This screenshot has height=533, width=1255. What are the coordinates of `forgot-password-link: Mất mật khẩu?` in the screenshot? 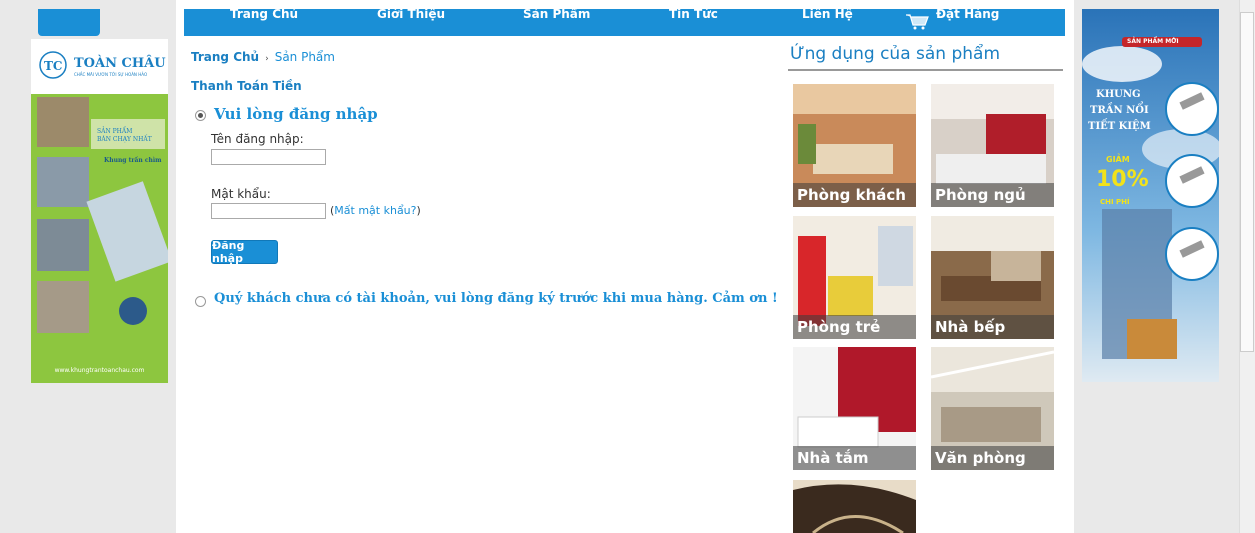 It's located at (375, 210).